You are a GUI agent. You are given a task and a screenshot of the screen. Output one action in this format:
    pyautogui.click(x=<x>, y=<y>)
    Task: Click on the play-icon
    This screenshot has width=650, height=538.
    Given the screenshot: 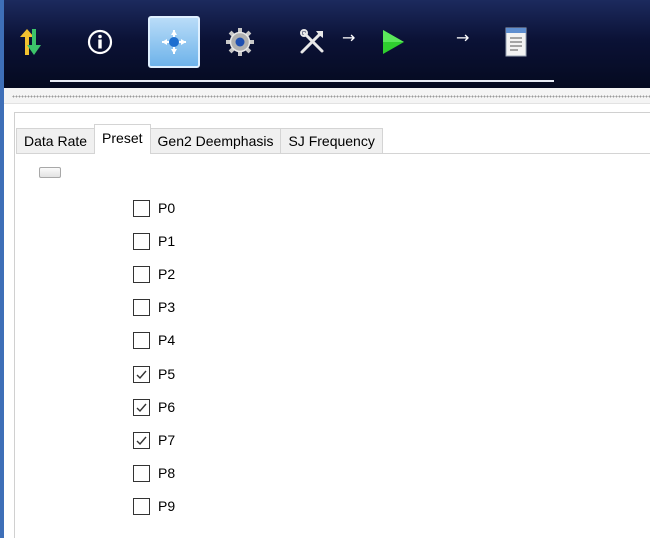 What is the action you would take?
    pyautogui.click(x=393, y=42)
    